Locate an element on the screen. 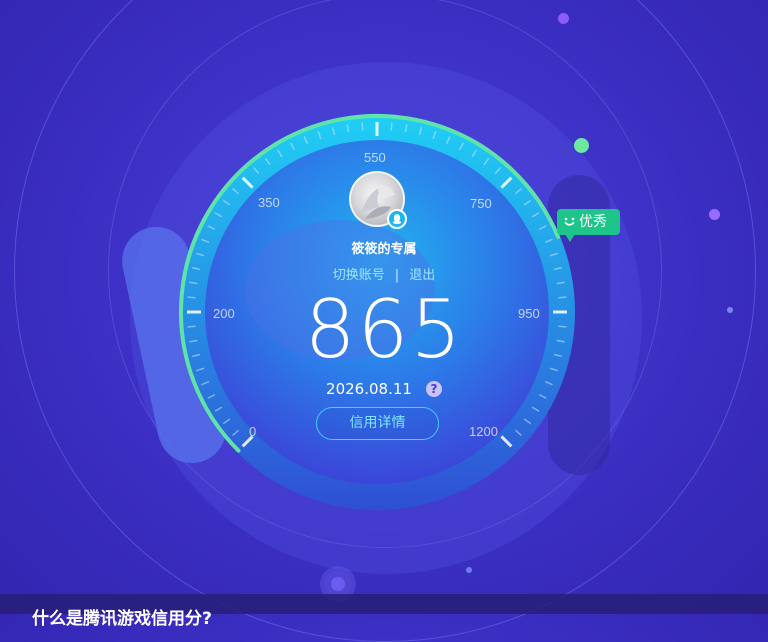 The height and width of the screenshot is (642, 768). account-links: 切换账号 | 退出 is located at coordinates (384, 273).